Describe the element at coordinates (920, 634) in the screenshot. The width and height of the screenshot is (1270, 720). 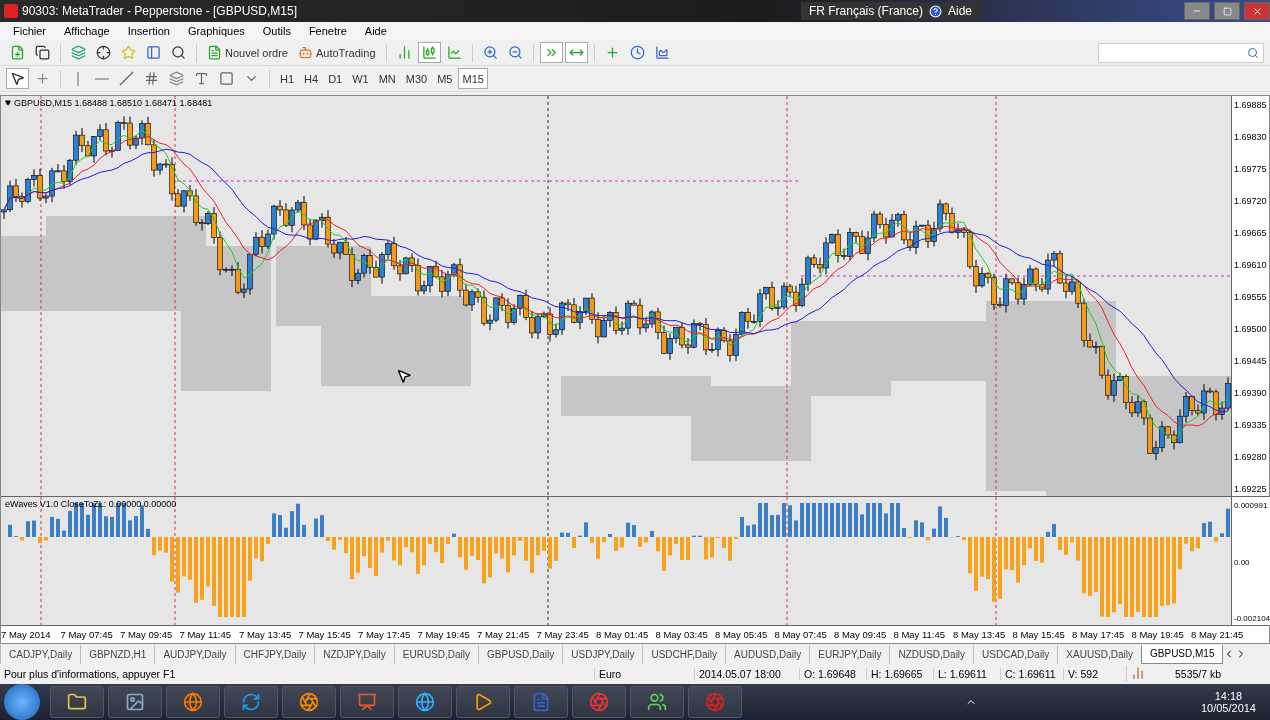
I see `time-label: 8 May 11:45` at that location.